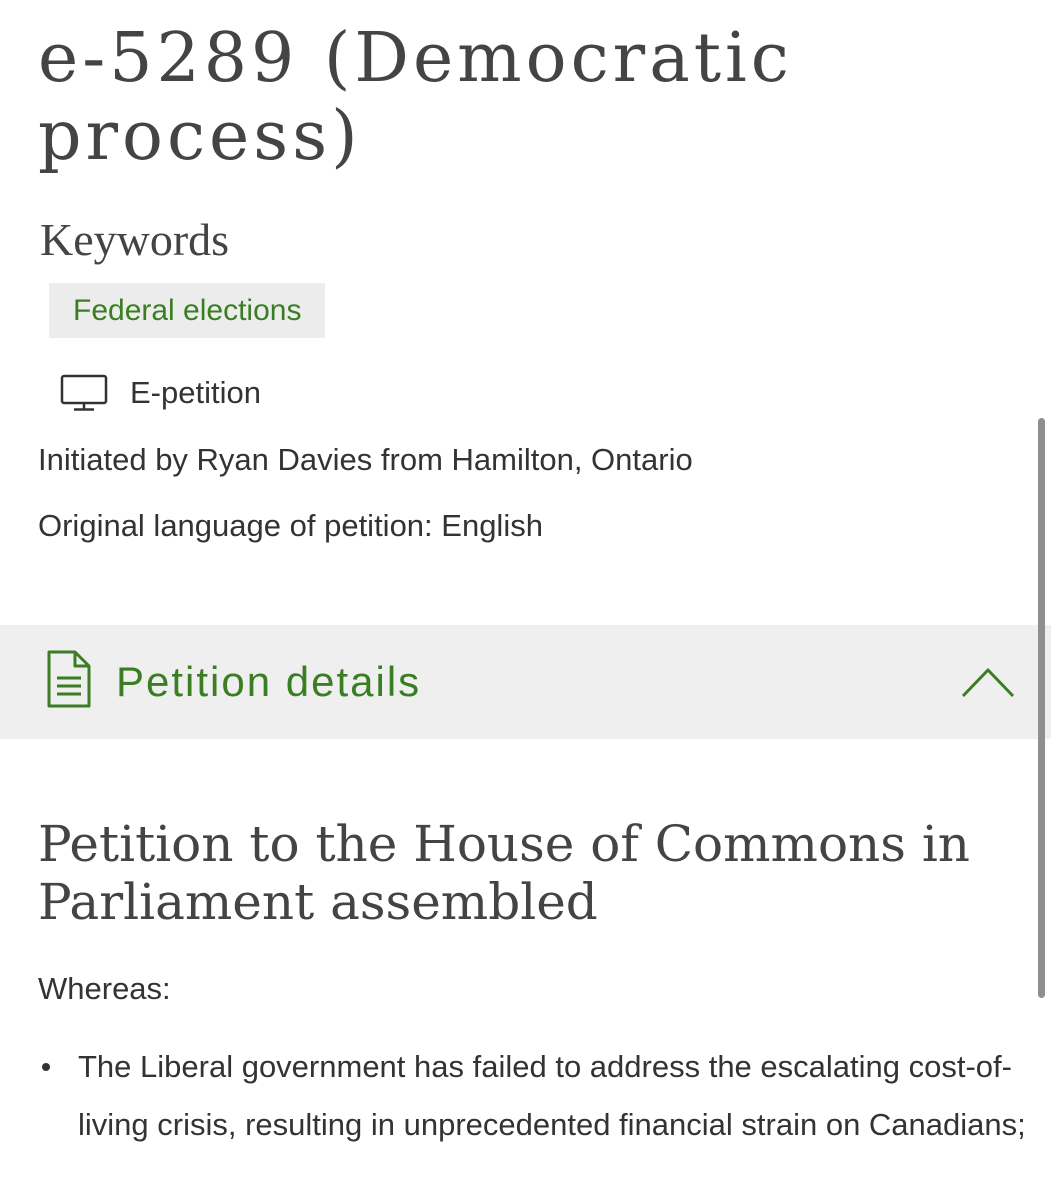 The width and height of the screenshot is (1051, 1200). I want to click on petition-type-label: E-petition, so click(195, 392).